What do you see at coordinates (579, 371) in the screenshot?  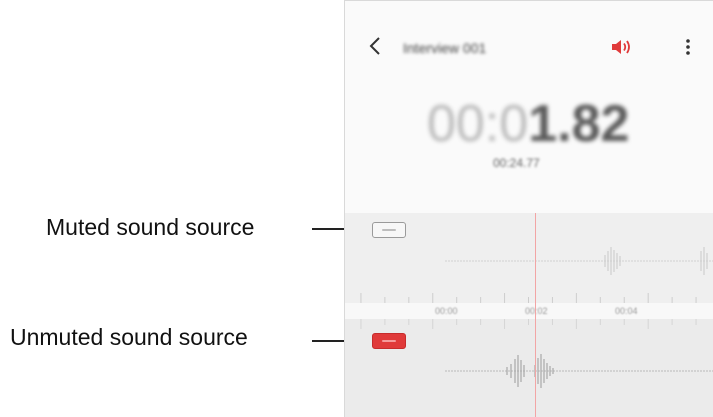 I see `unmuted-waveform` at bounding box center [579, 371].